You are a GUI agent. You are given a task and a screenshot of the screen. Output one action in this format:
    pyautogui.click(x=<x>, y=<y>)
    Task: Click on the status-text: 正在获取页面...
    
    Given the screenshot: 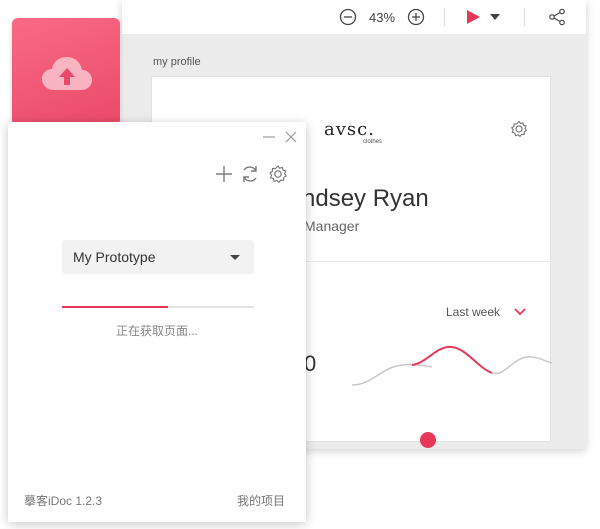 What is the action you would take?
    pyautogui.click(x=156, y=331)
    